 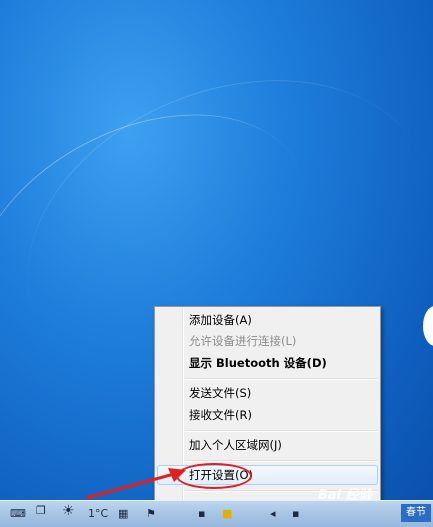 What do you see at coordinates (273, 514) in the screenshot?
I see `volume-icon: ◂` at bounding box center [273, 514].